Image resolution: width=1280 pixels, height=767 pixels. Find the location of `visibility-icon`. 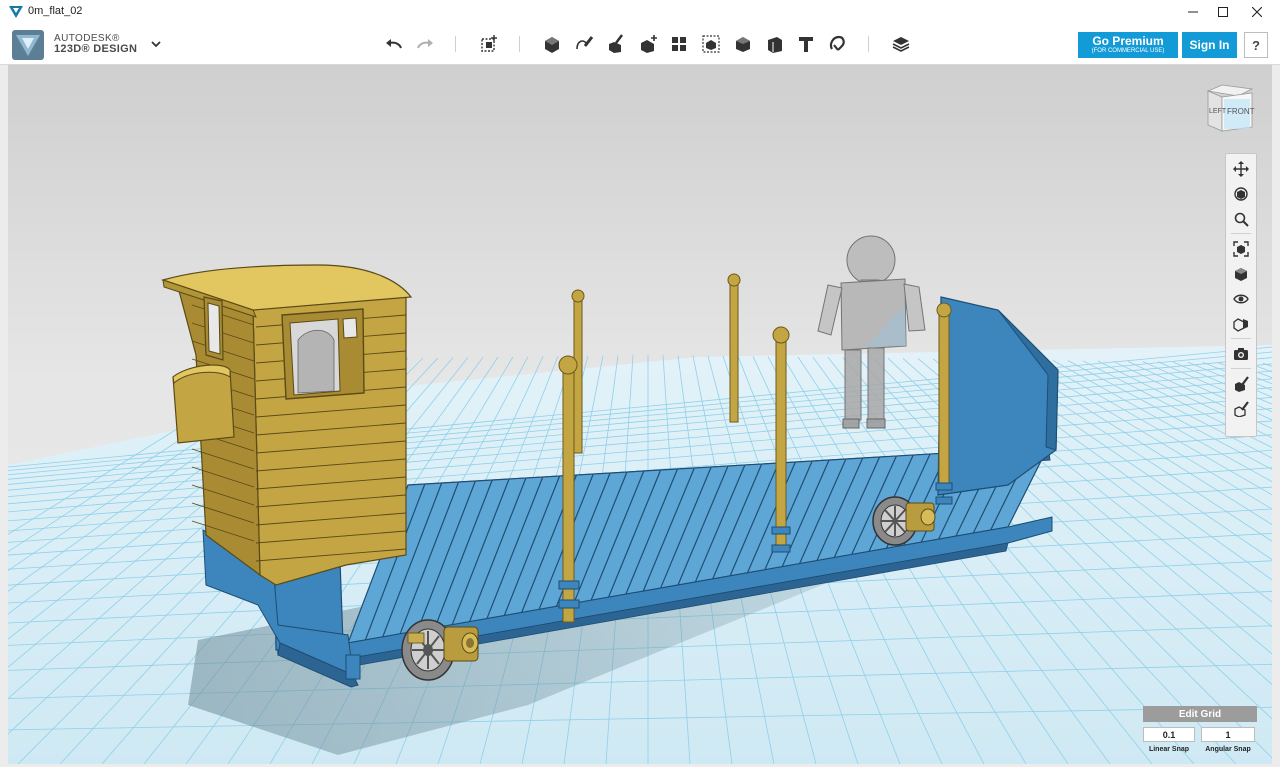

visibility-icon is located at coordinates (1241, 299).